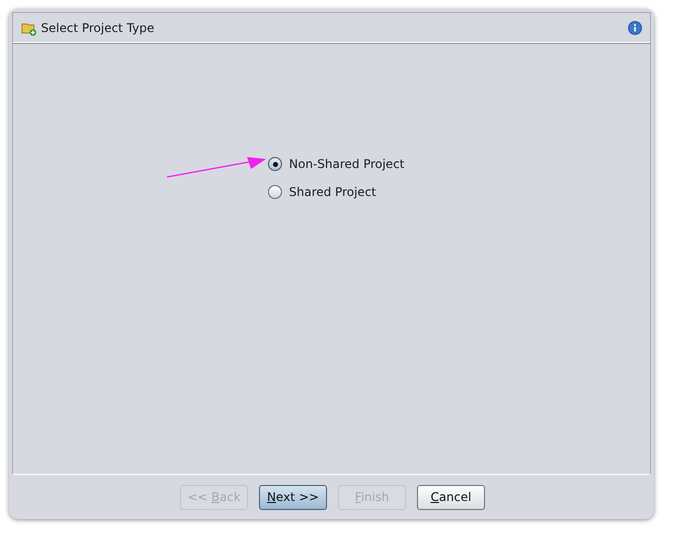  I want to click on dialog-button: Next >>, so click(293, 497).